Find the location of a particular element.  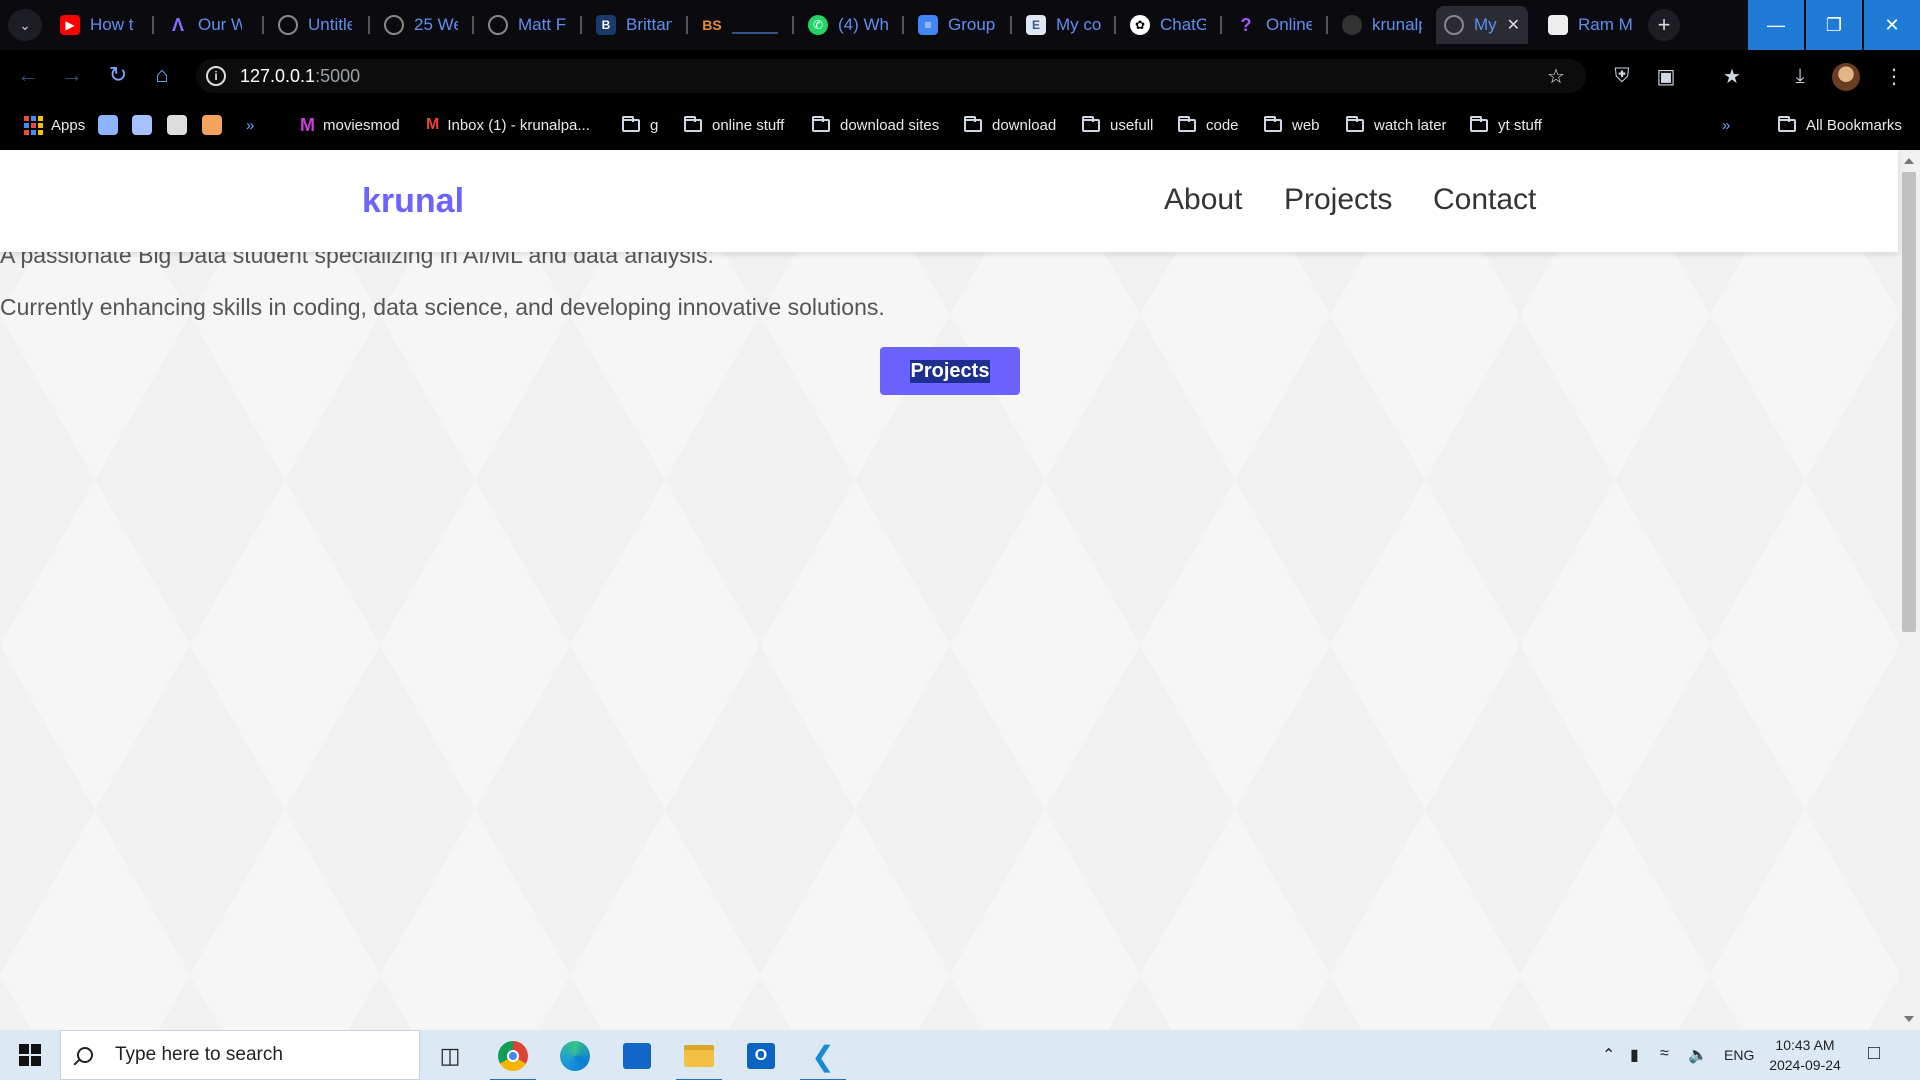

bookmark-folder-usefull: usefull is located at coordinates (1117, 125).